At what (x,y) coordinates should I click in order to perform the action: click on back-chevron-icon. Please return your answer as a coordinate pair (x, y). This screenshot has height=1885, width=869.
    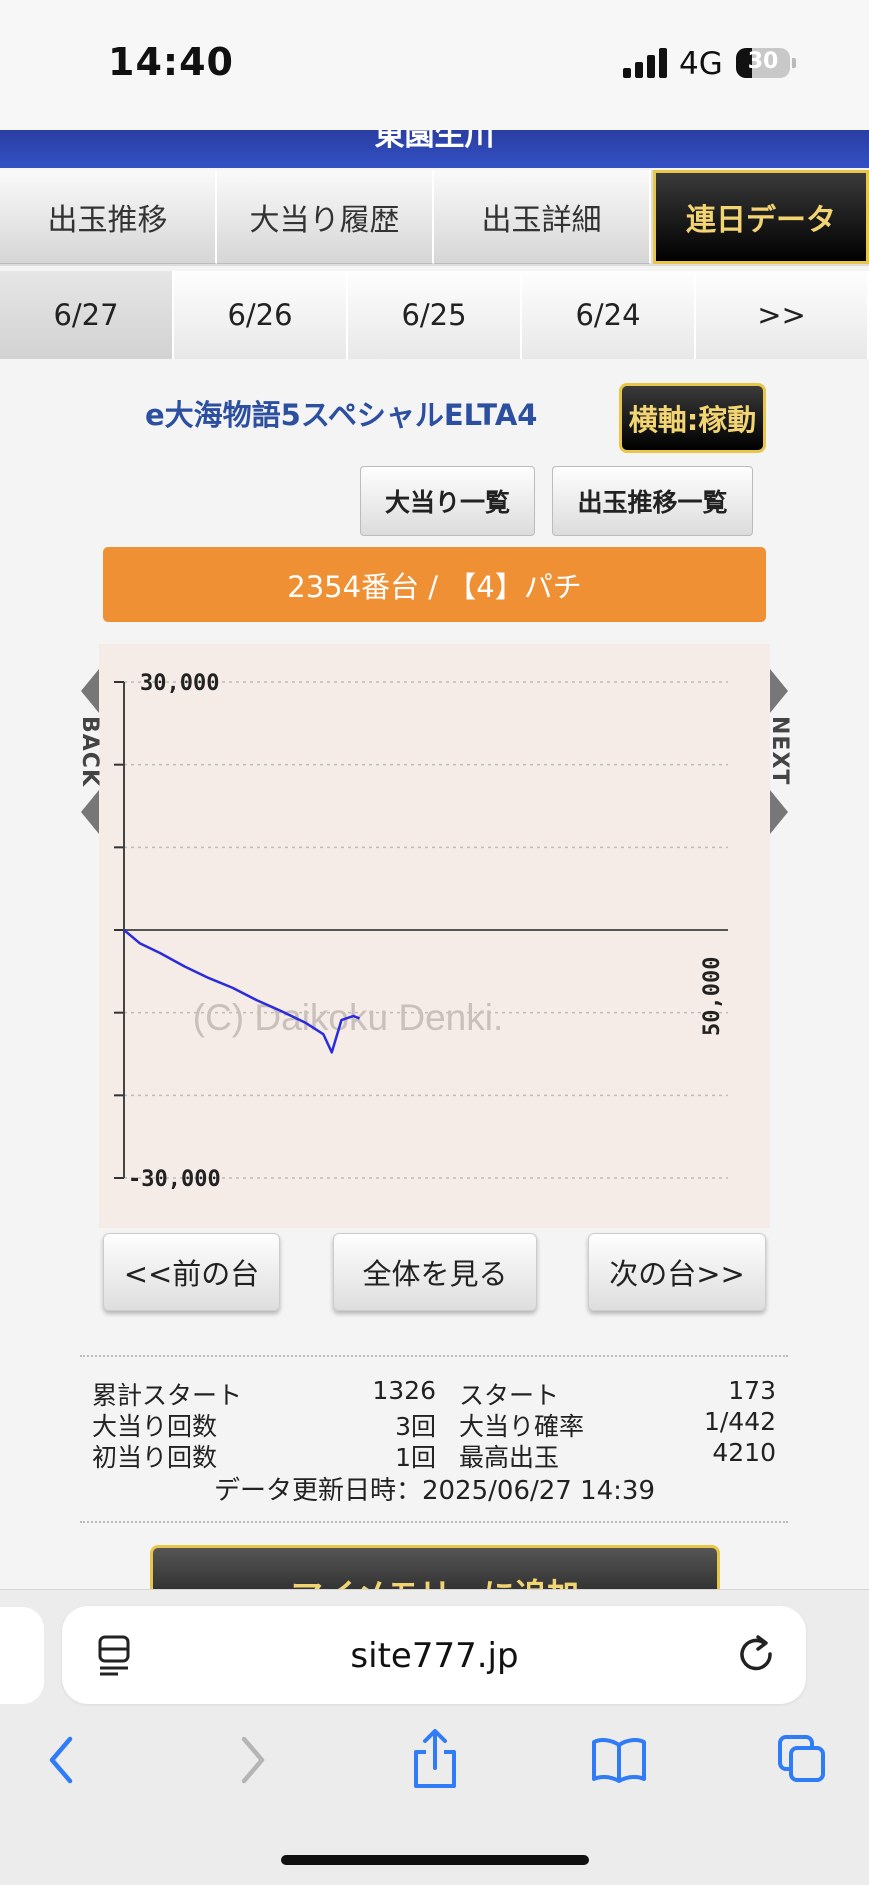
    Looking at the image, I should click on (62, 1760).